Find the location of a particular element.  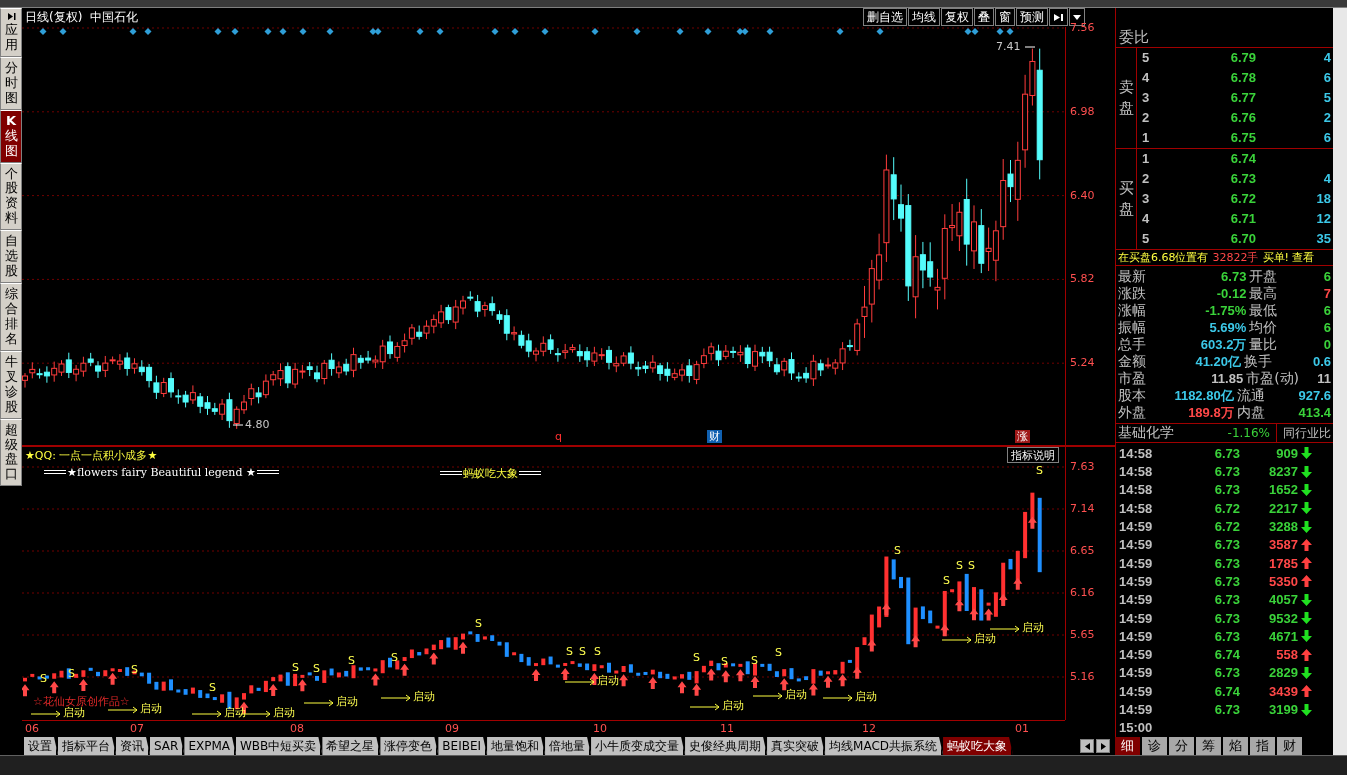

stat-value: 11.85 is located at coordinates (1227, 379).